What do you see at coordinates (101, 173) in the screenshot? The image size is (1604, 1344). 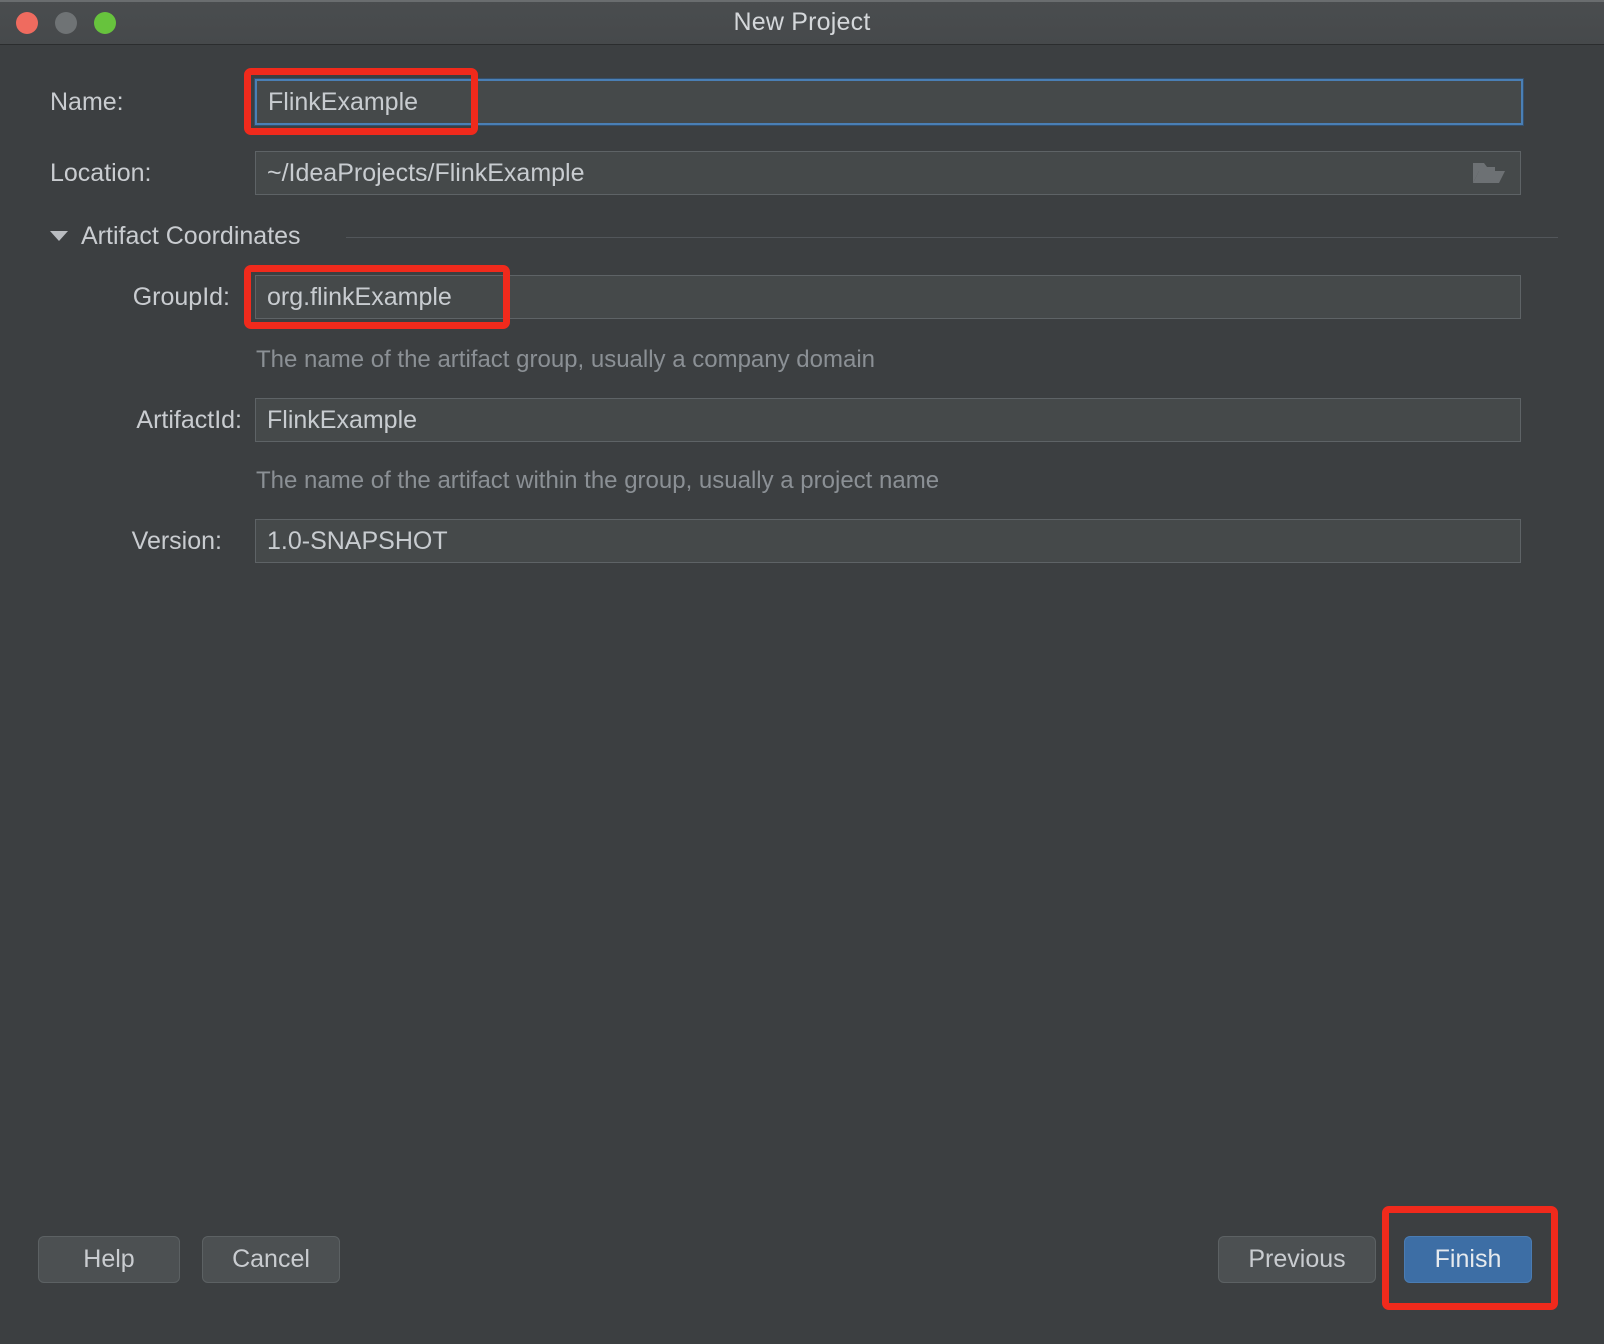 I see `location-label: Location:` at bounding box center [101, 173].